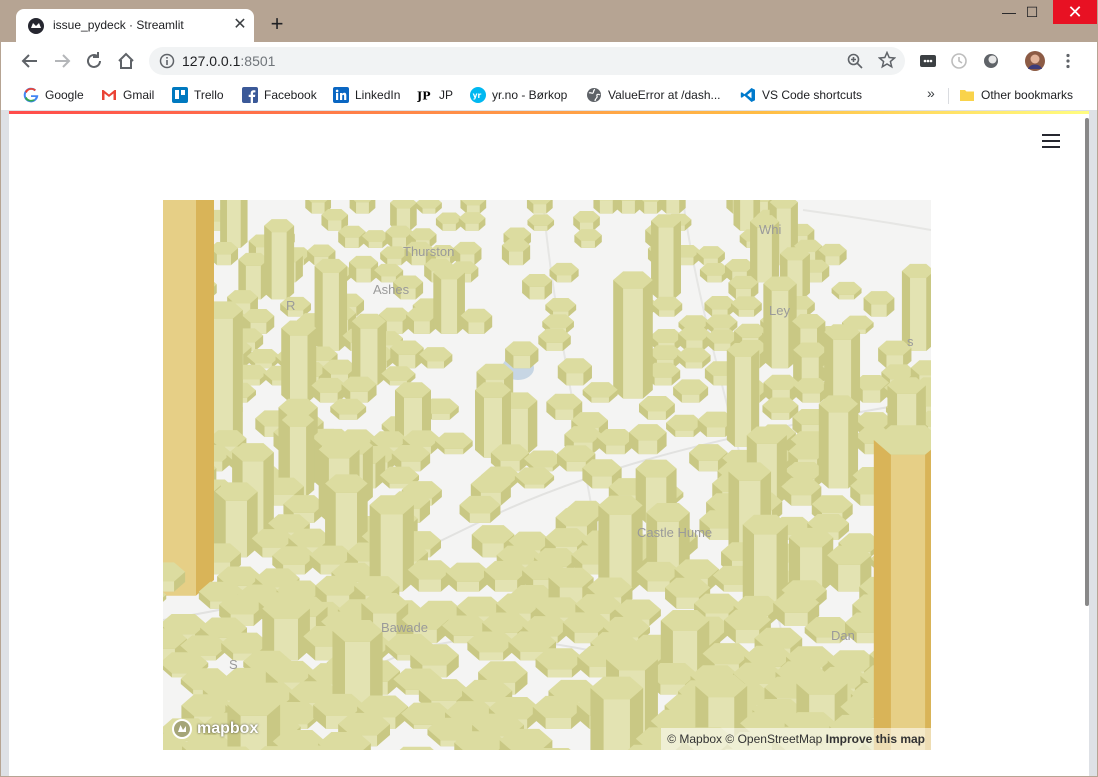 Image resolution: width=1098 pixels, height=777 pixels. I want to click on home-icon, so click(126, 61).